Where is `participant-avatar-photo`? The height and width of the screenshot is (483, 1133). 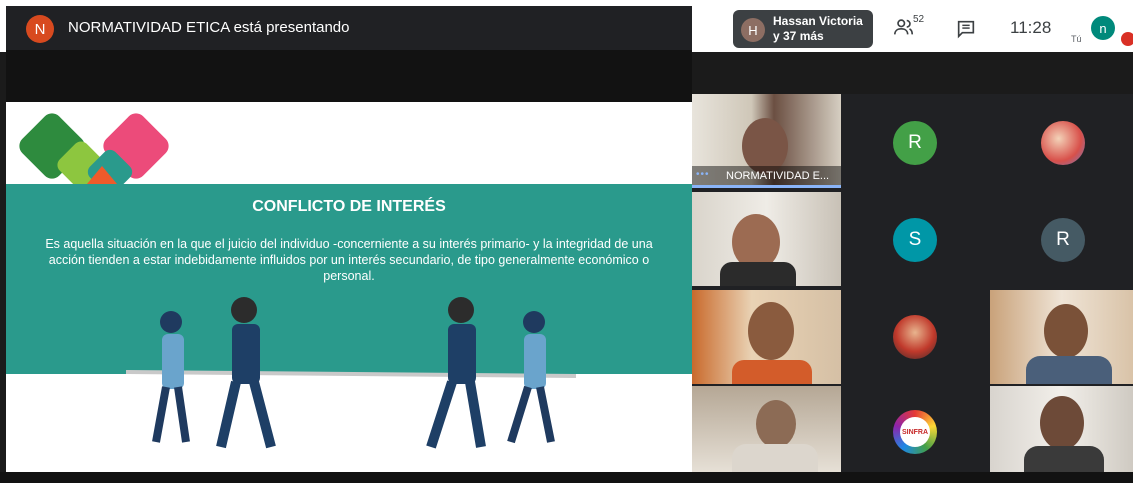 participant-avatar-photo is located at coordinates (1063, 143).